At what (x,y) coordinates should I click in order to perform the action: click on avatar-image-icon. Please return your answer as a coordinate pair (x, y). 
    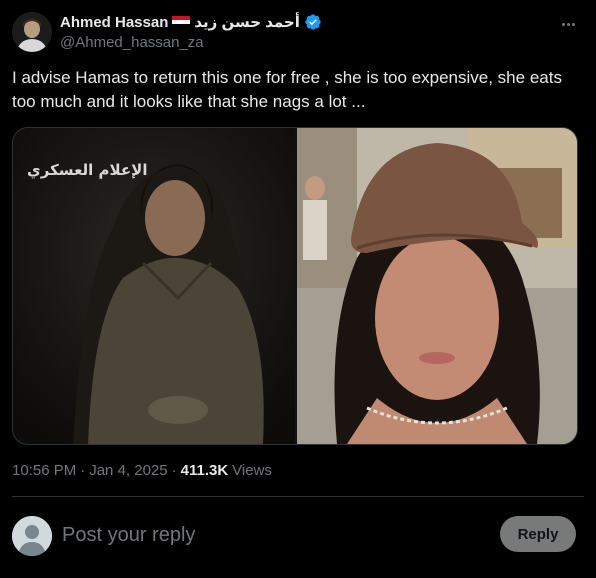
    Looking at the image, I should click on (32, 32).